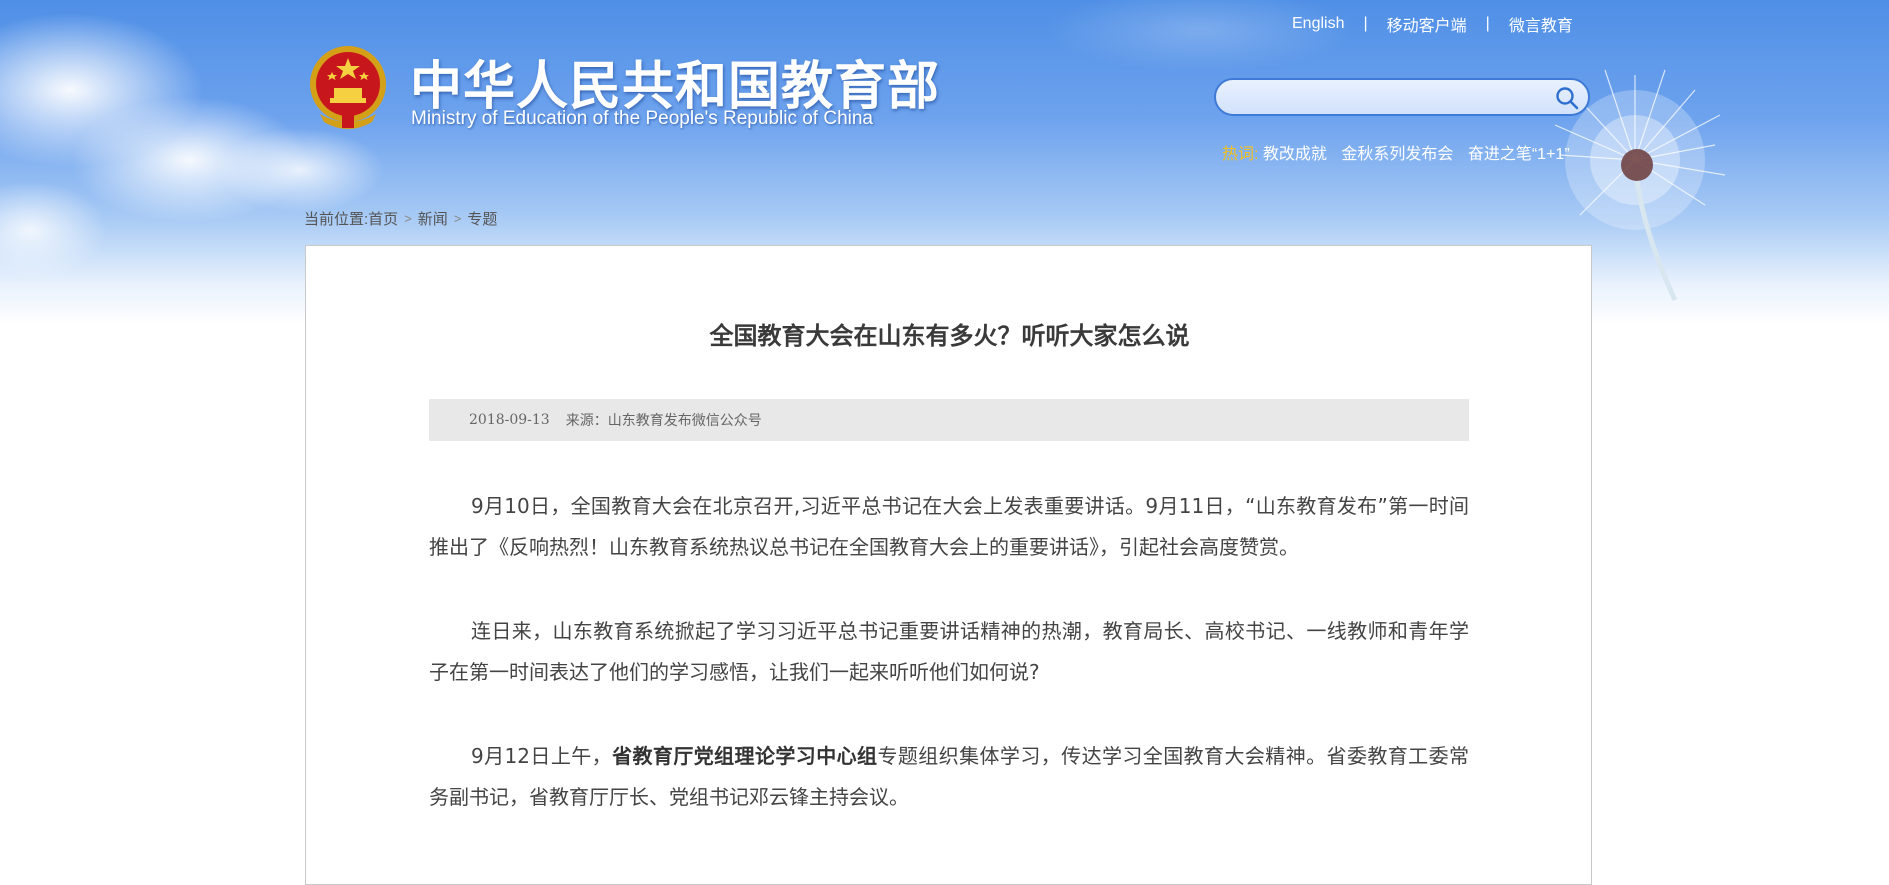 This screenshot has height=885, width=1889. Describe the element at coordinates (482, 218) in the screenshot. I see `breadcrumb-topics: 专题` at that location.